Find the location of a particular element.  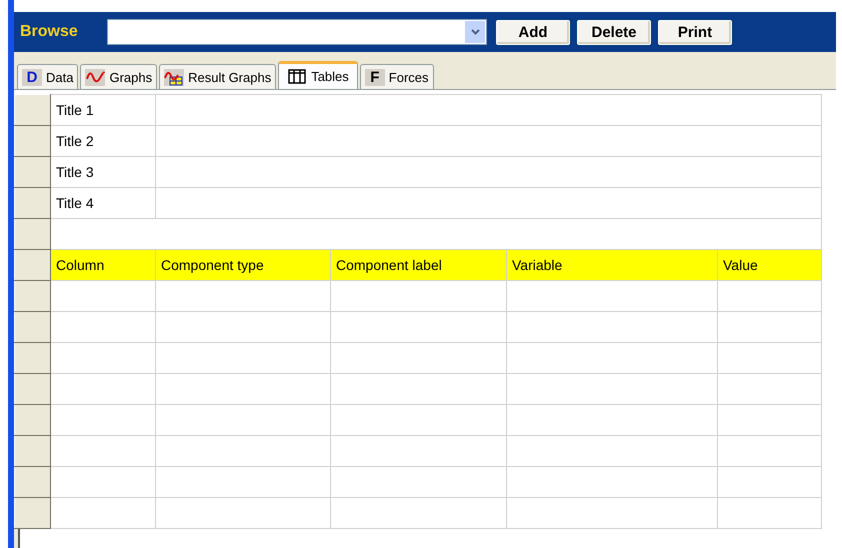

column-header: Column is located at coordinates (103, 265).